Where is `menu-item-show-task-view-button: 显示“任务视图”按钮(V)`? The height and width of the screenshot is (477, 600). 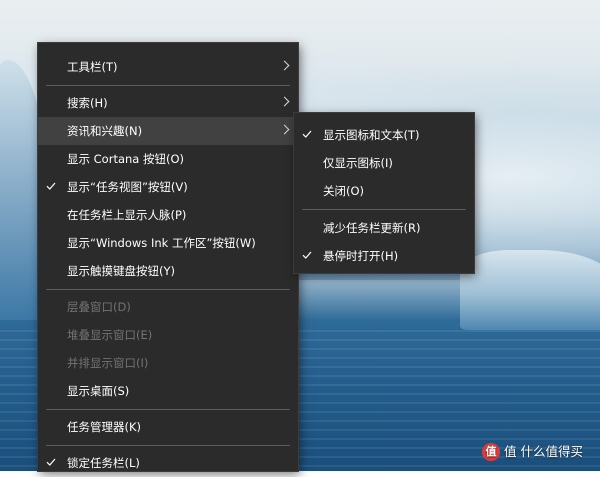
menu-item-show-task-view-button: 显示“任务视图”按钮(V) is located at coordinates (168, 187).